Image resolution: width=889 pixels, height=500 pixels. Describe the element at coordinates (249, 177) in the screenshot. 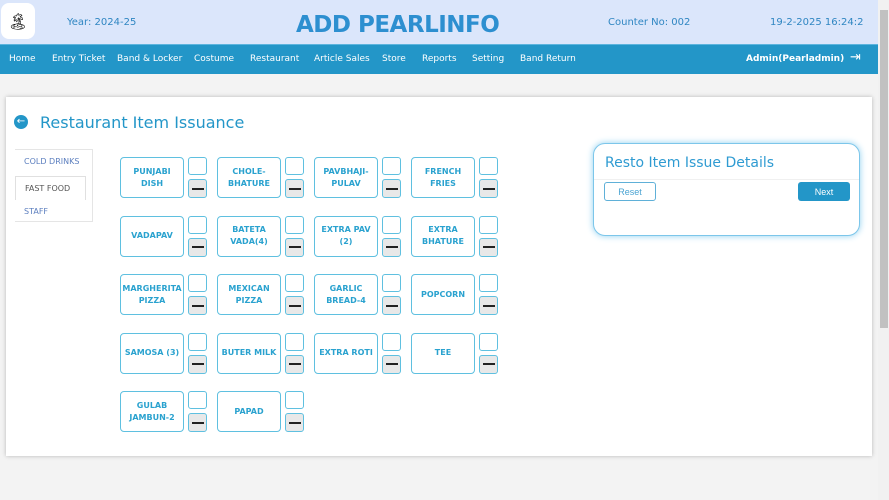

I see `menu-item-button: CHOLE-BHATURE` at that location.